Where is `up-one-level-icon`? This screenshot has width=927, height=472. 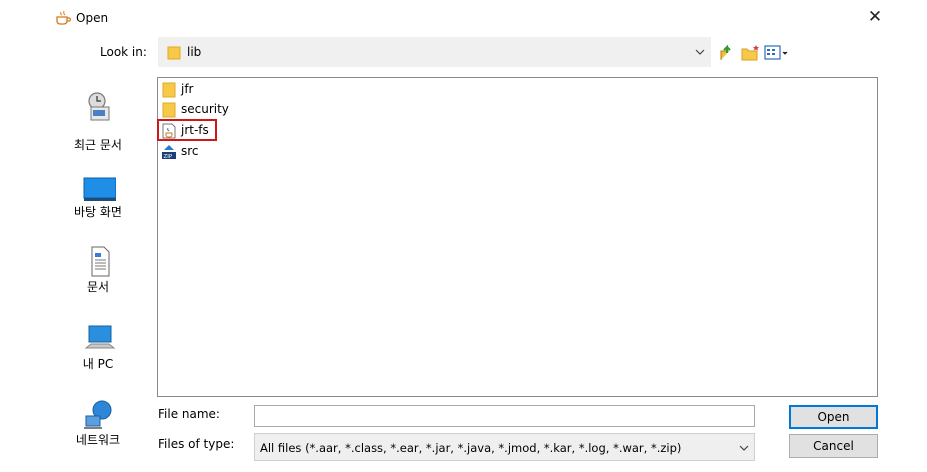
up-one-level-icon is located at coordinates (725, 52).